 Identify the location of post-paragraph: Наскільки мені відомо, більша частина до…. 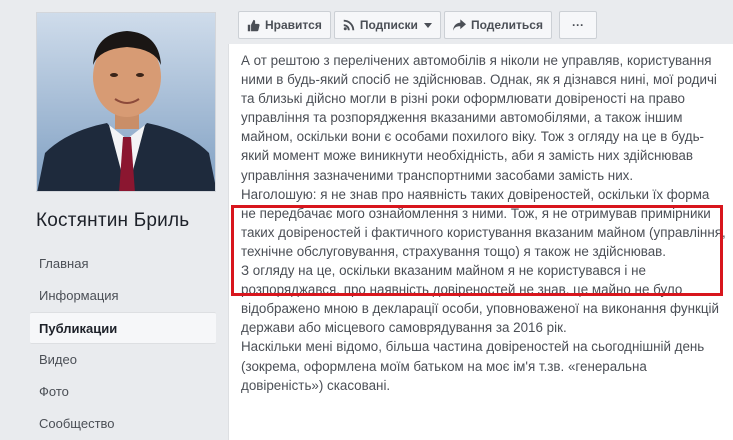
(473, 366).